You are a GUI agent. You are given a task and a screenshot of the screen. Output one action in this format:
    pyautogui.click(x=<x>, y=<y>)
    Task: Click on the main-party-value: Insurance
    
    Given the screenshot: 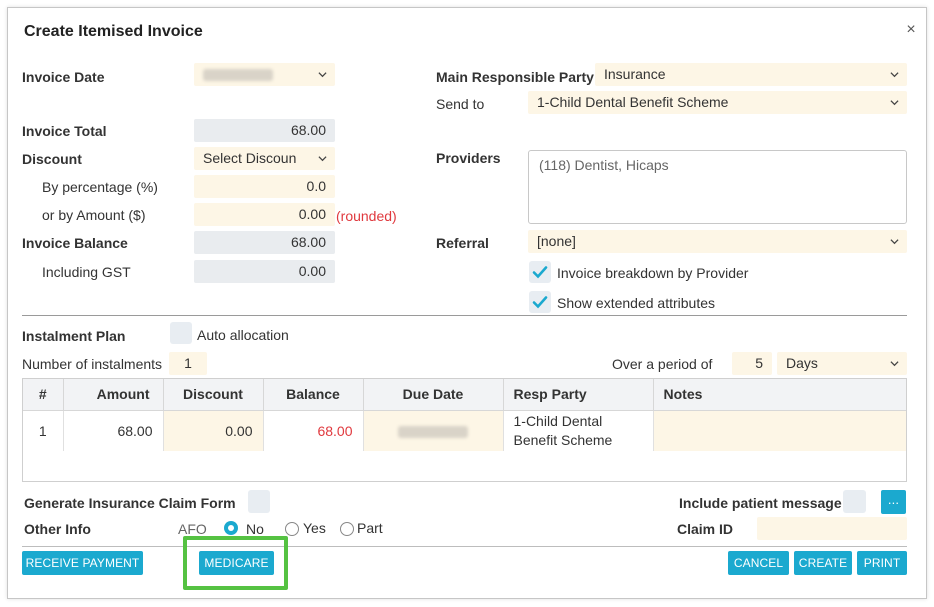 What is the action you would take?
    pyautogui.click(x=635, y=74)
    